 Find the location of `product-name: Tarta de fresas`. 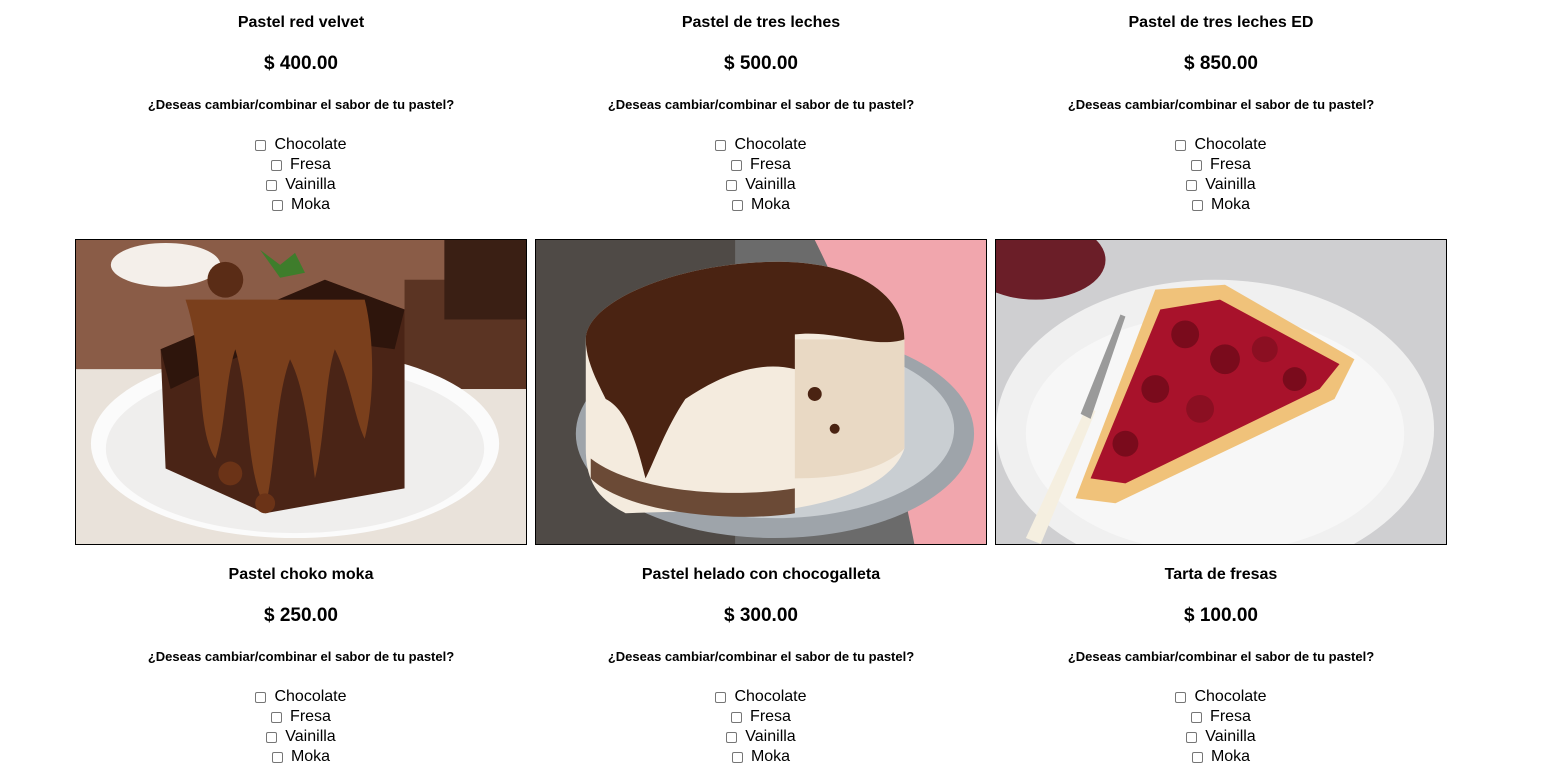

product-name: Tarta de fresas is located at coordinates (1221, 574).